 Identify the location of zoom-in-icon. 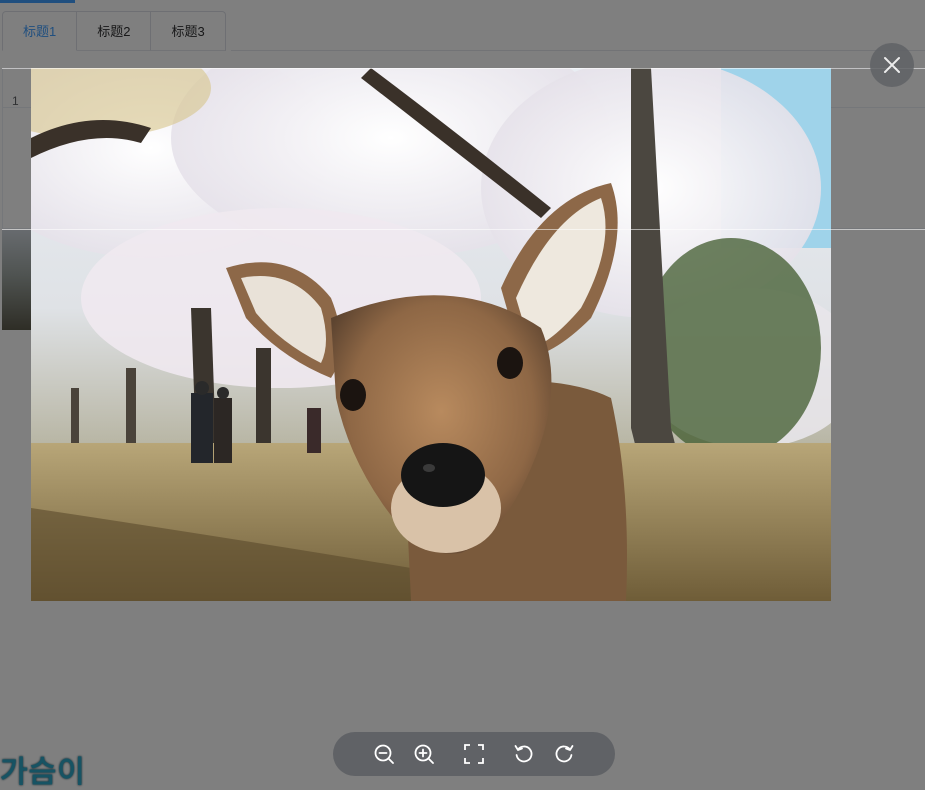
(424, 754).